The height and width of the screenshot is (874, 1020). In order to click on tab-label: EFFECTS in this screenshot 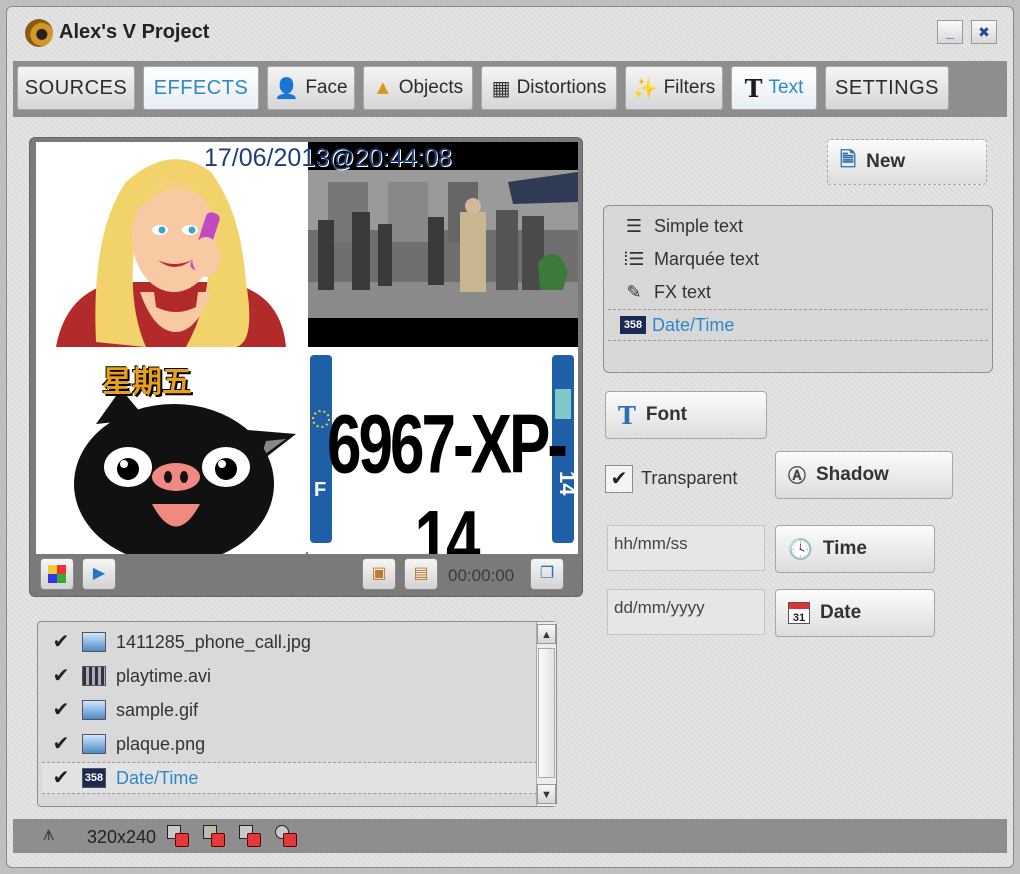, I will do `click(201, 87)`.